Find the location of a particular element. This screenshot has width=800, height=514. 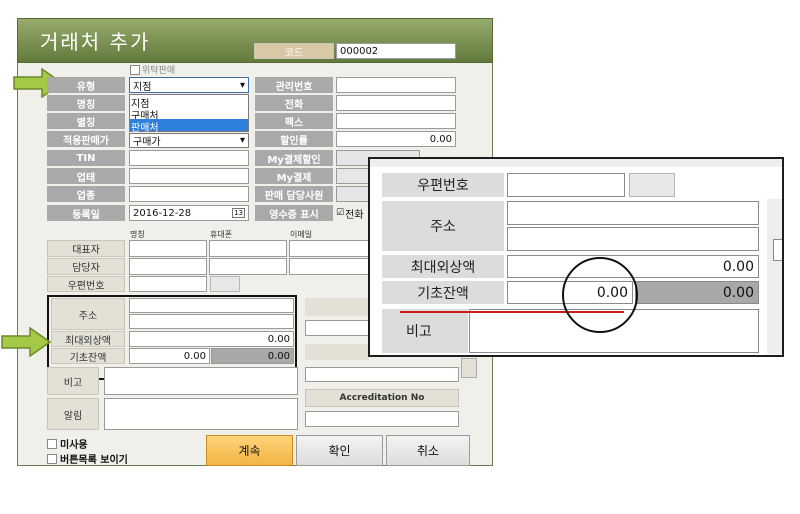

receipt-phone-label: 전화 is located at coordinates (354, 215).